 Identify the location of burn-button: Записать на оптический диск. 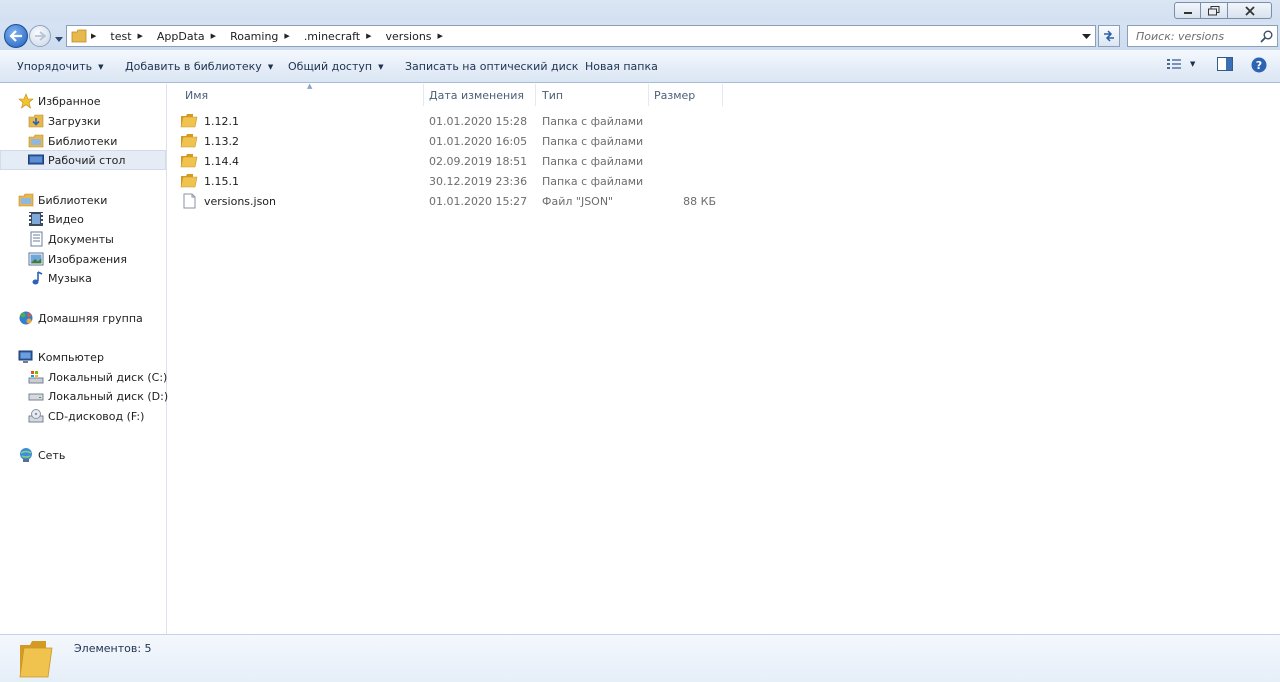
(491, 66).